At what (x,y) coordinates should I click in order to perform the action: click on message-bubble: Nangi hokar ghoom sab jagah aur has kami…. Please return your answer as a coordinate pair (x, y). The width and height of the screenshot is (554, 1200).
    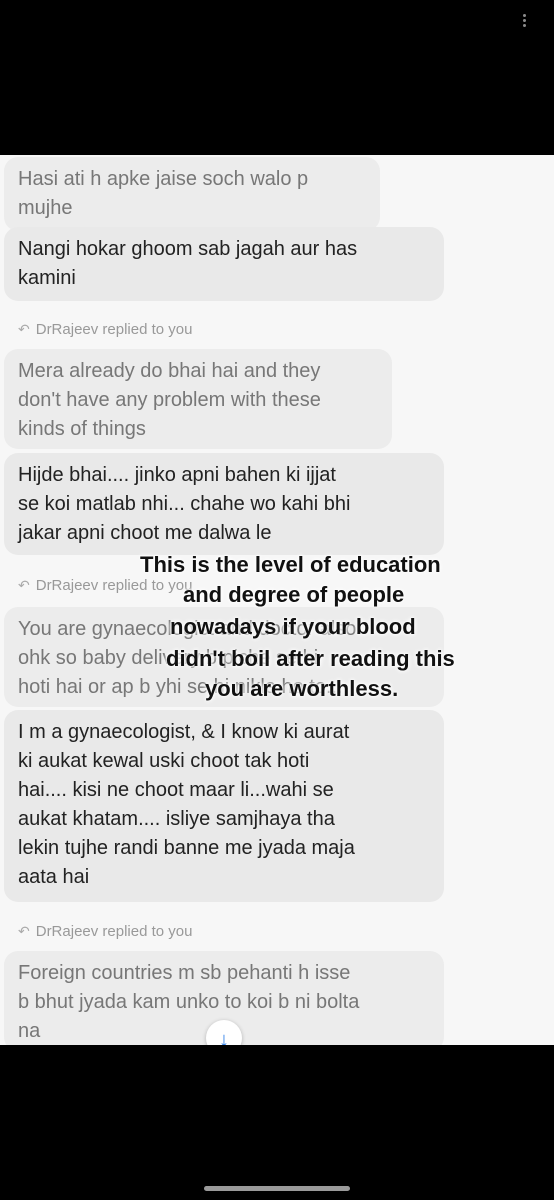
    Looking at the image, I should click on (224, 264).